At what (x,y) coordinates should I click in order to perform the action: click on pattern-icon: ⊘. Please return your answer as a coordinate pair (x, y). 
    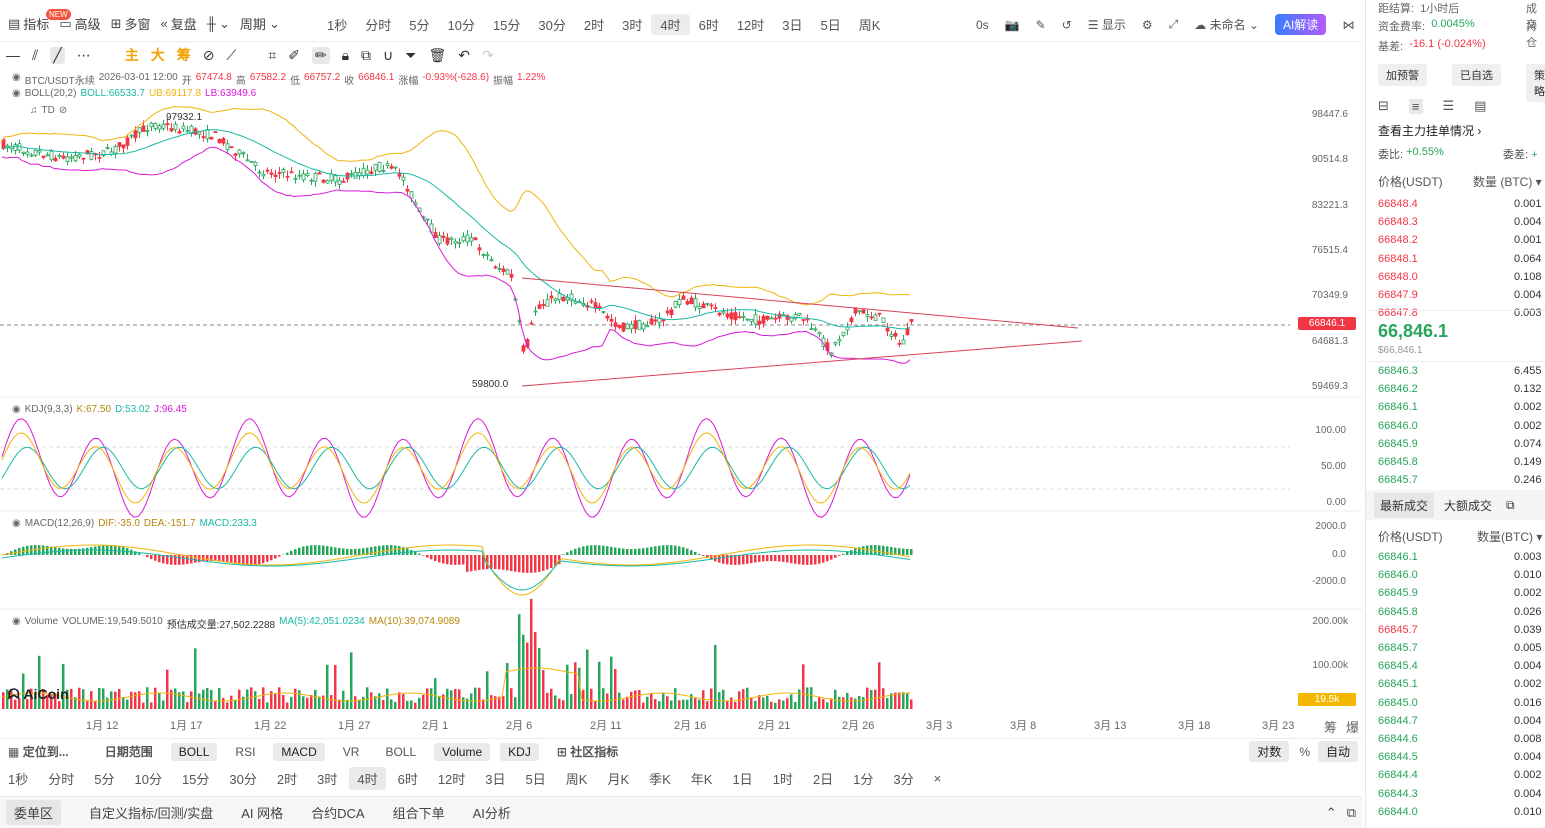
    Looking at the image, I should click on (209, 55).